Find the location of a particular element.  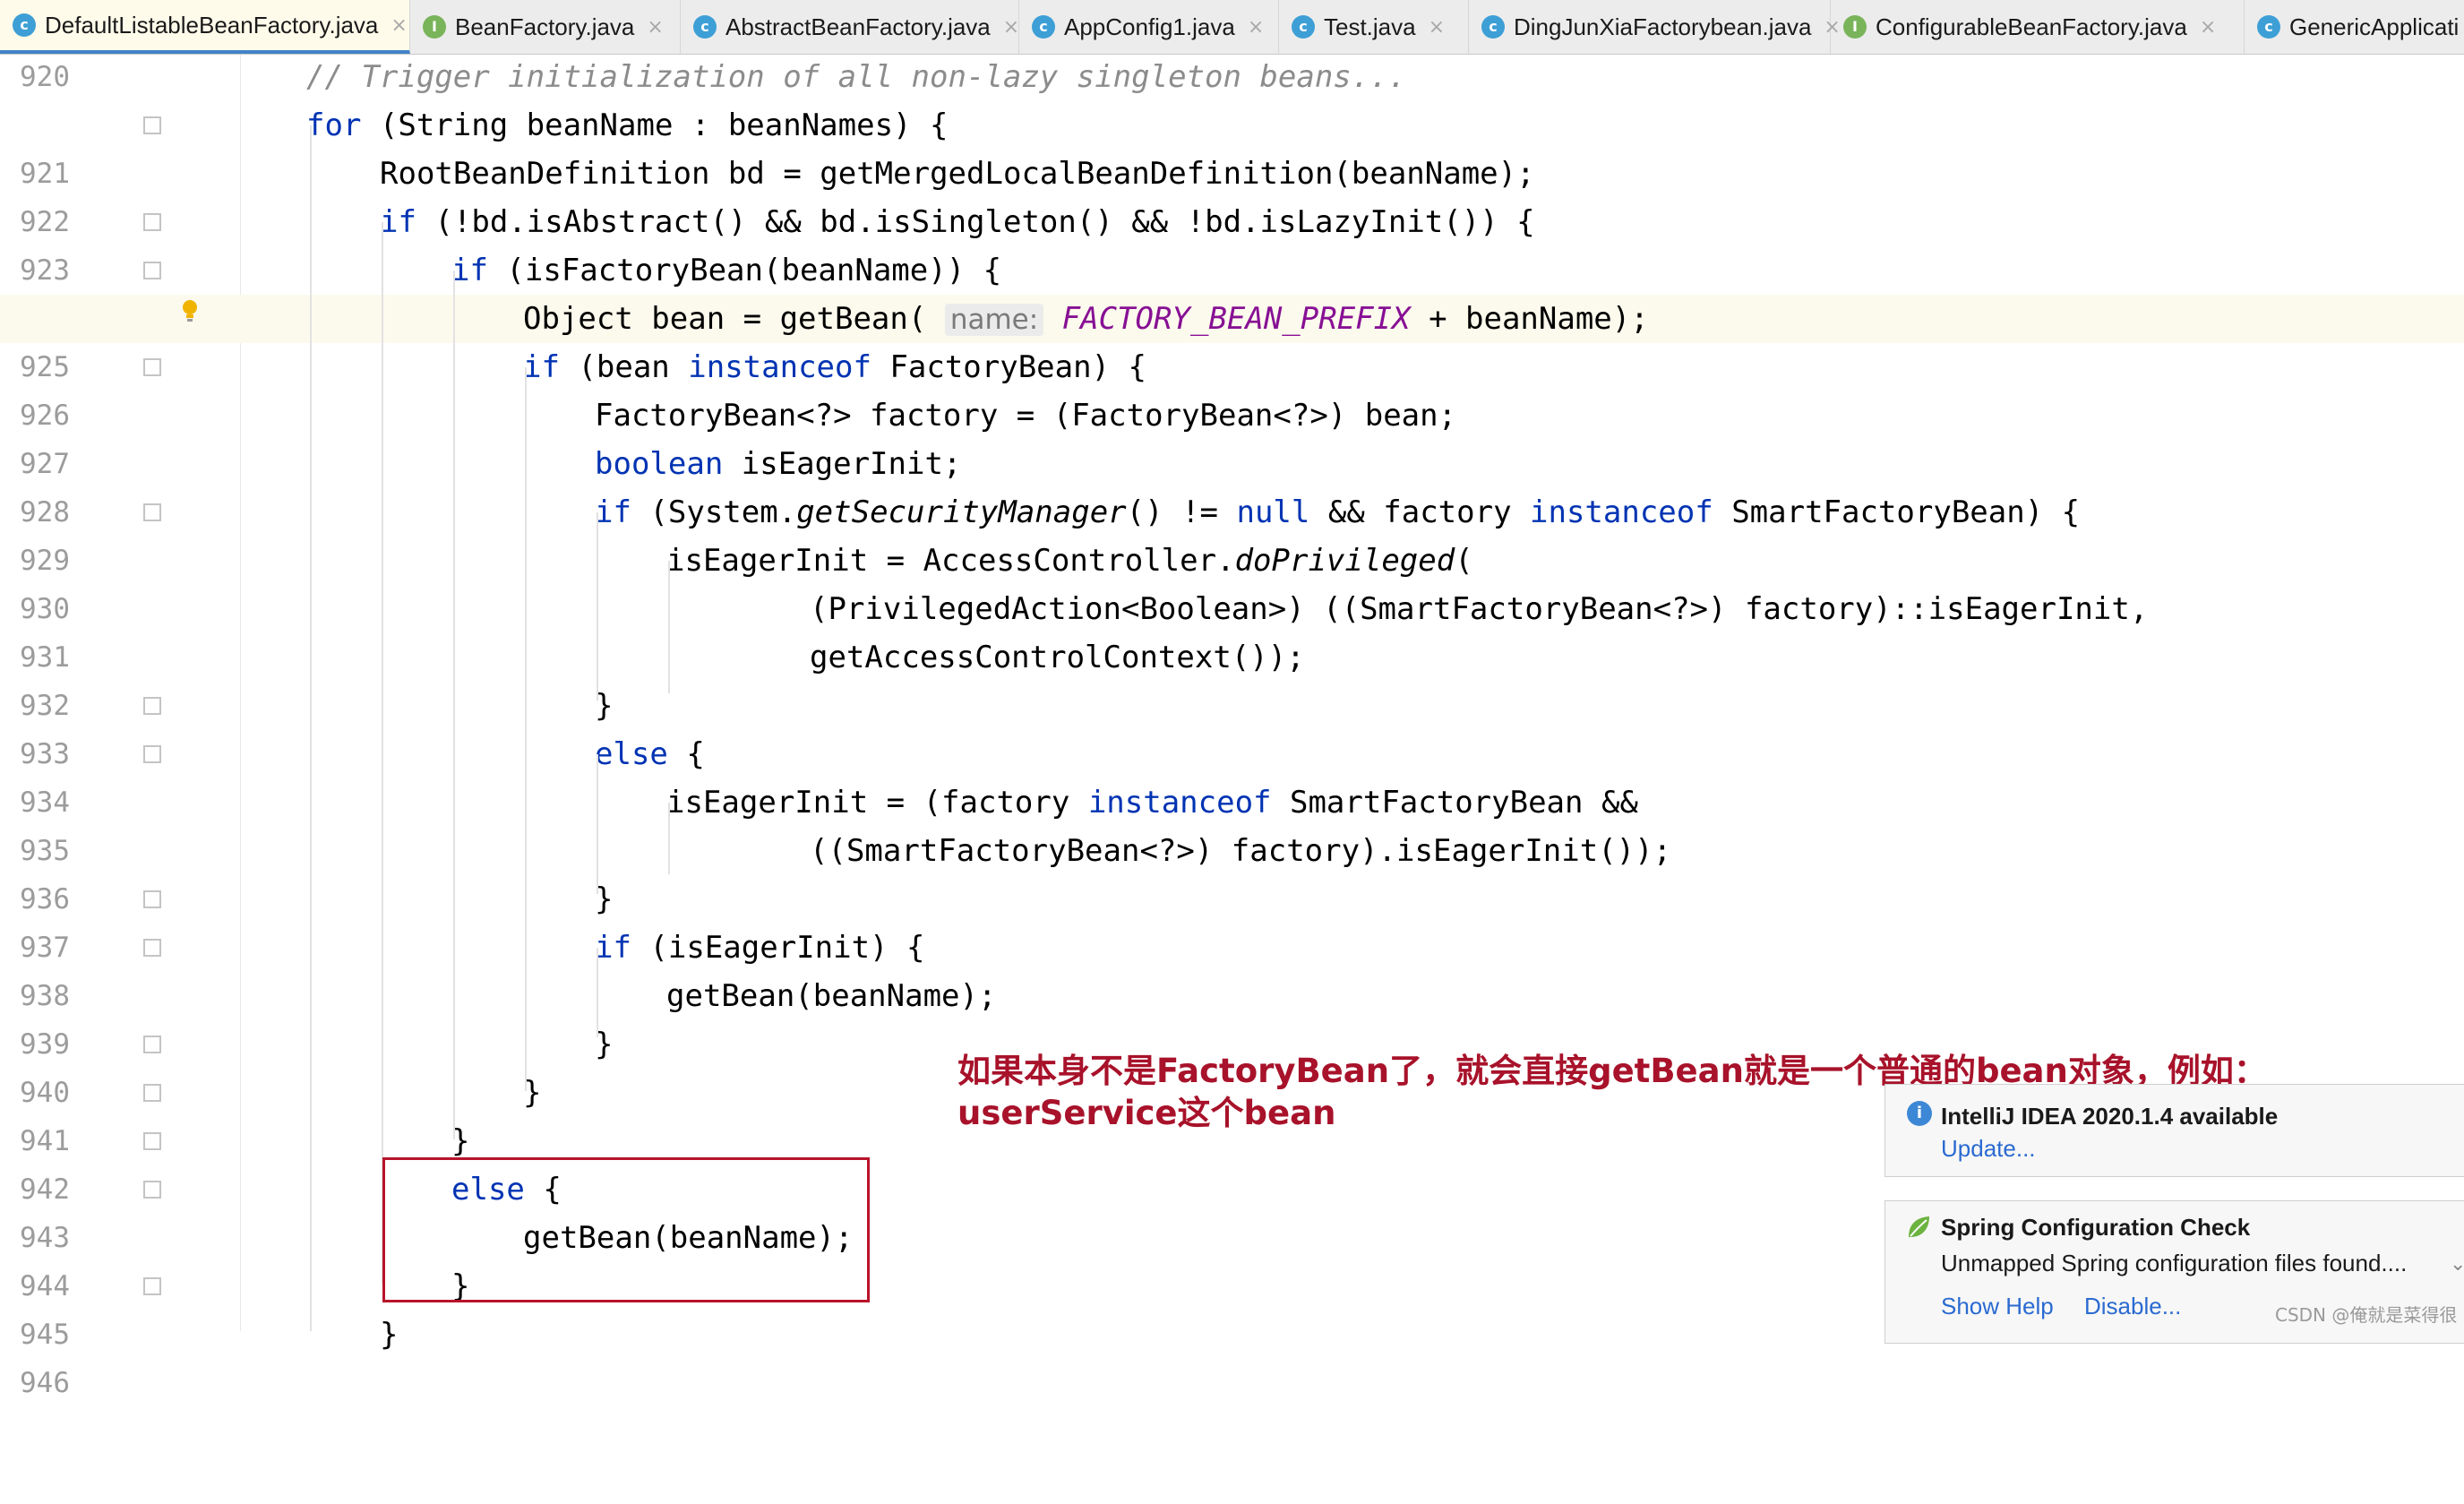

code-text: else { is located at coordinates (650, 754).